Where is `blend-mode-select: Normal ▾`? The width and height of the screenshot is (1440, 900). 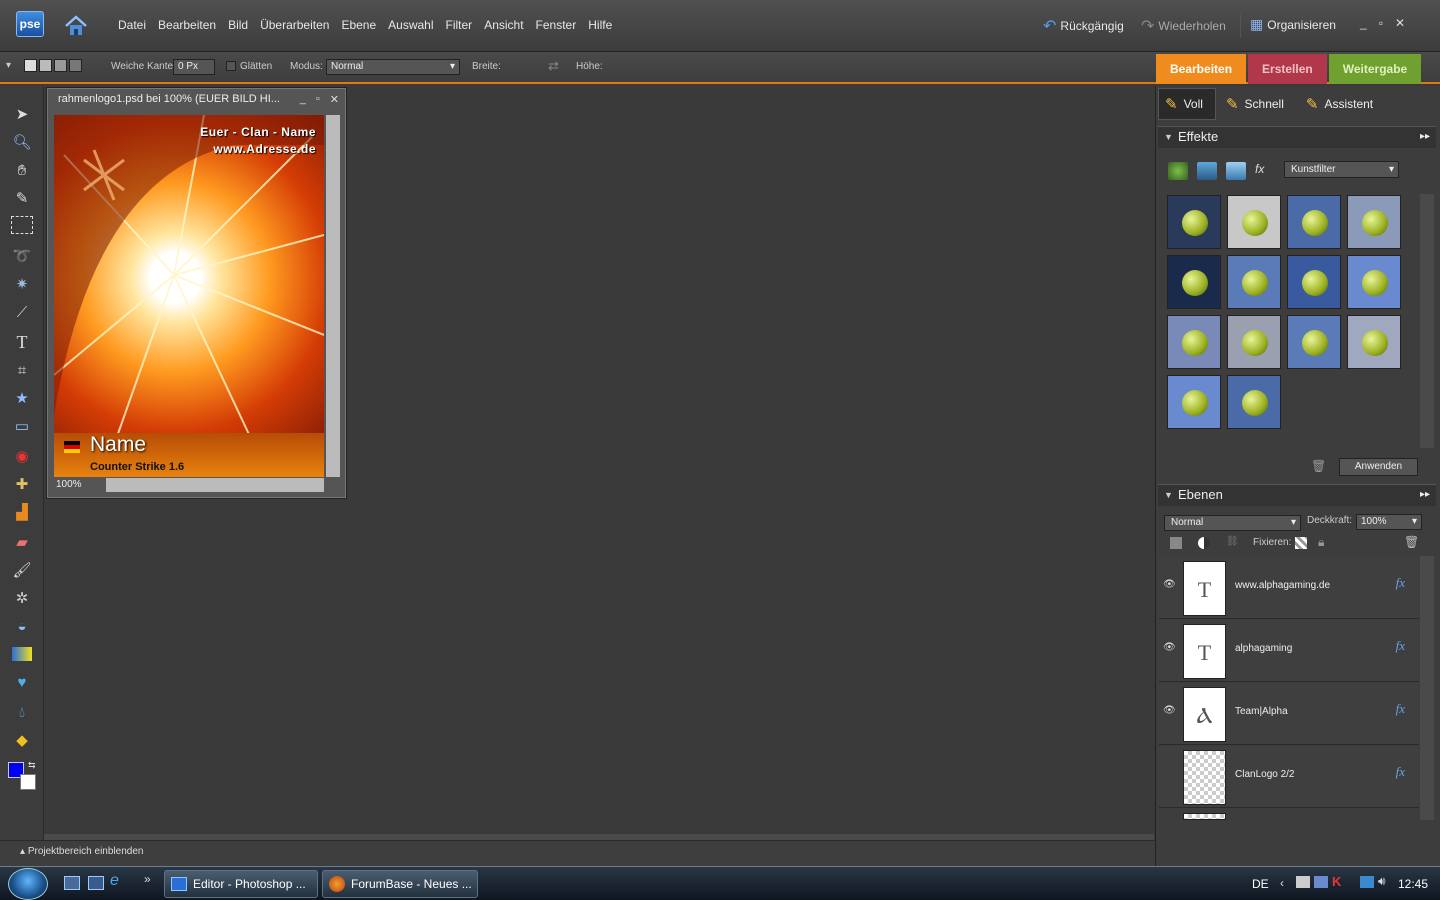 blend-mode-select: Normal ▾ is located at coordinates (1232, 523).